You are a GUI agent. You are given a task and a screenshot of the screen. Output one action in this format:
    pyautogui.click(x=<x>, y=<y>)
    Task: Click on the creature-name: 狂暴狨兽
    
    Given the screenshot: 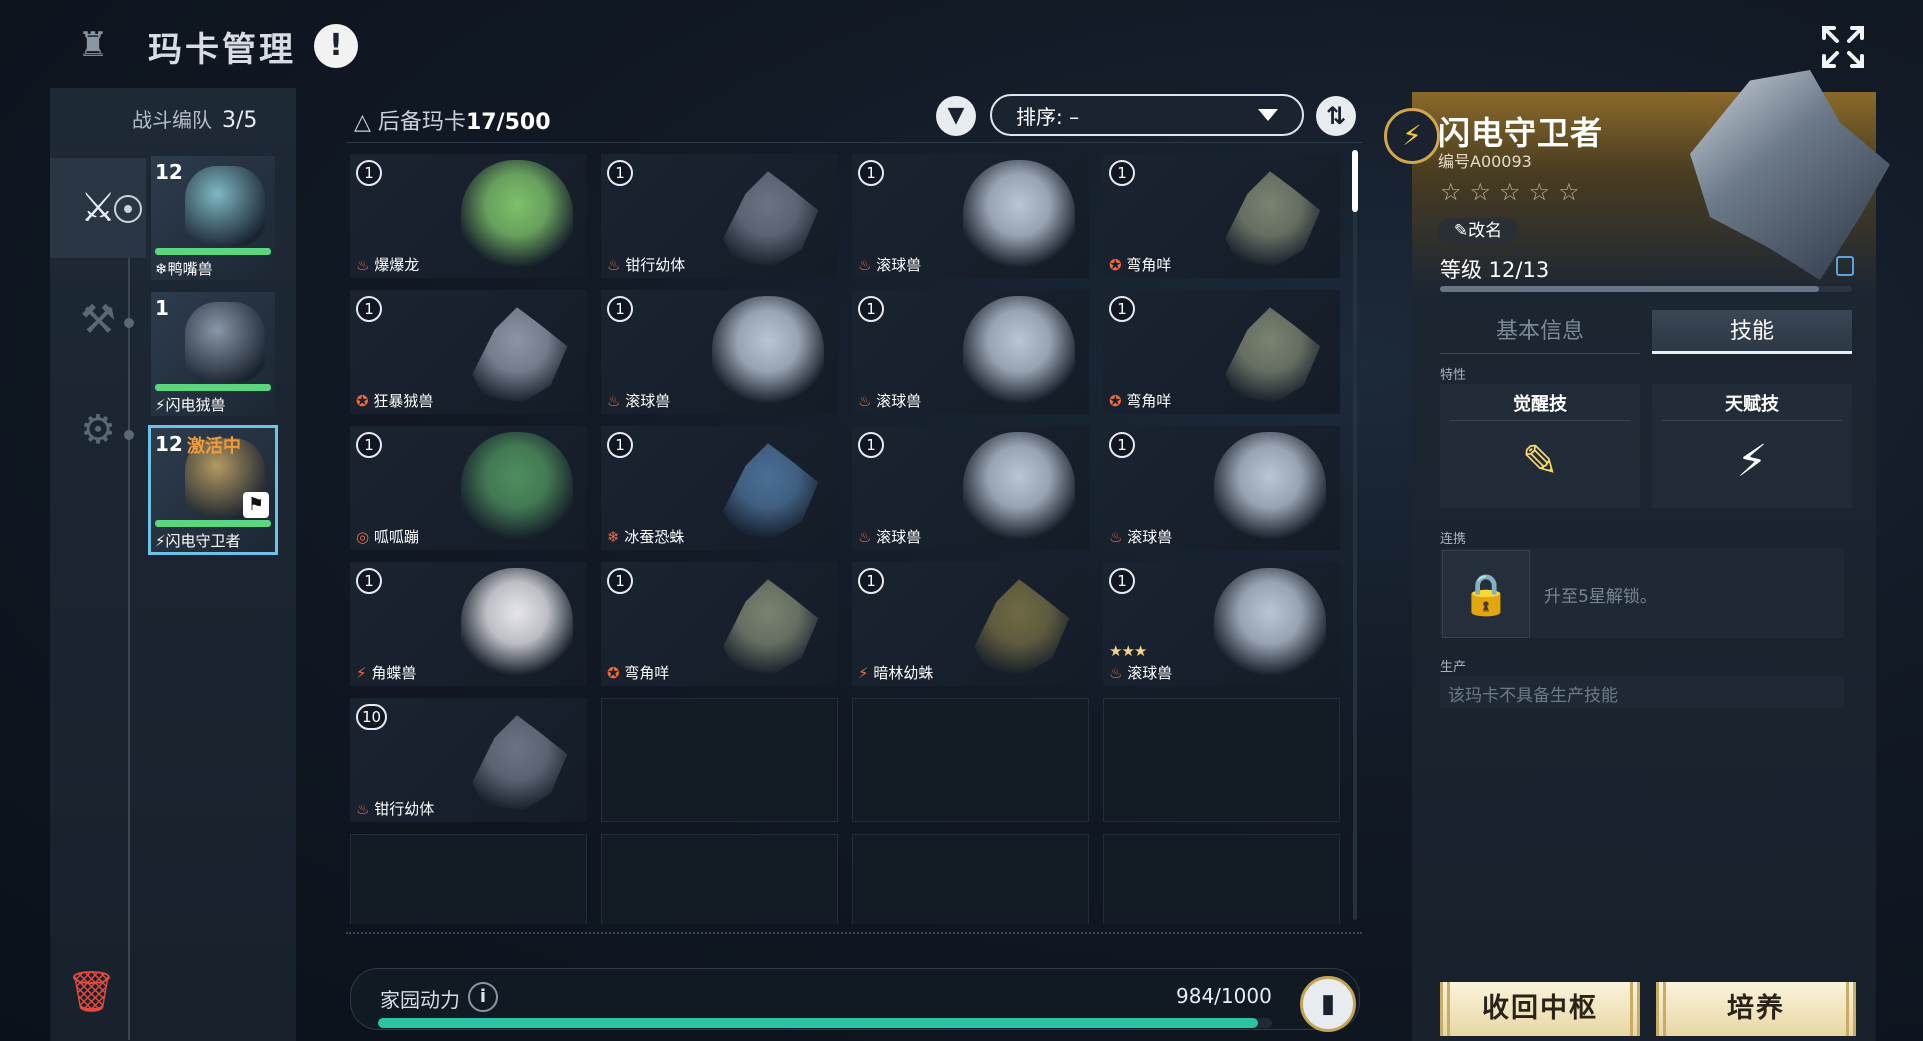 What is the action you would take?
    pyautogui.click(x=403, y=401)
    